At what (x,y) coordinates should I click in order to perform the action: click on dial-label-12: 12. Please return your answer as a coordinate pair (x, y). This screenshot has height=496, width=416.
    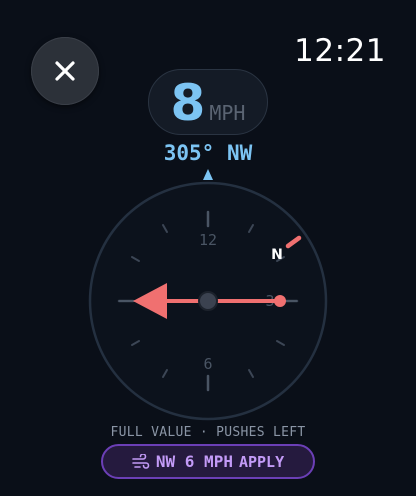
    Looking at the image, I should click on (208, 240).